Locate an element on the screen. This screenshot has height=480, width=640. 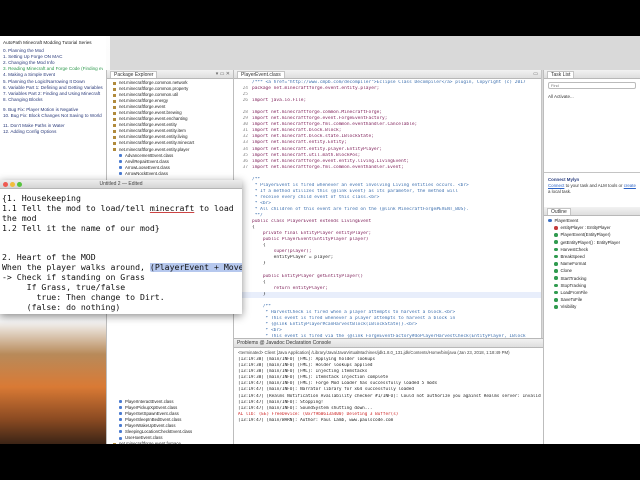
task-list-tabbar: Task List is located at coordinates (592, 74).